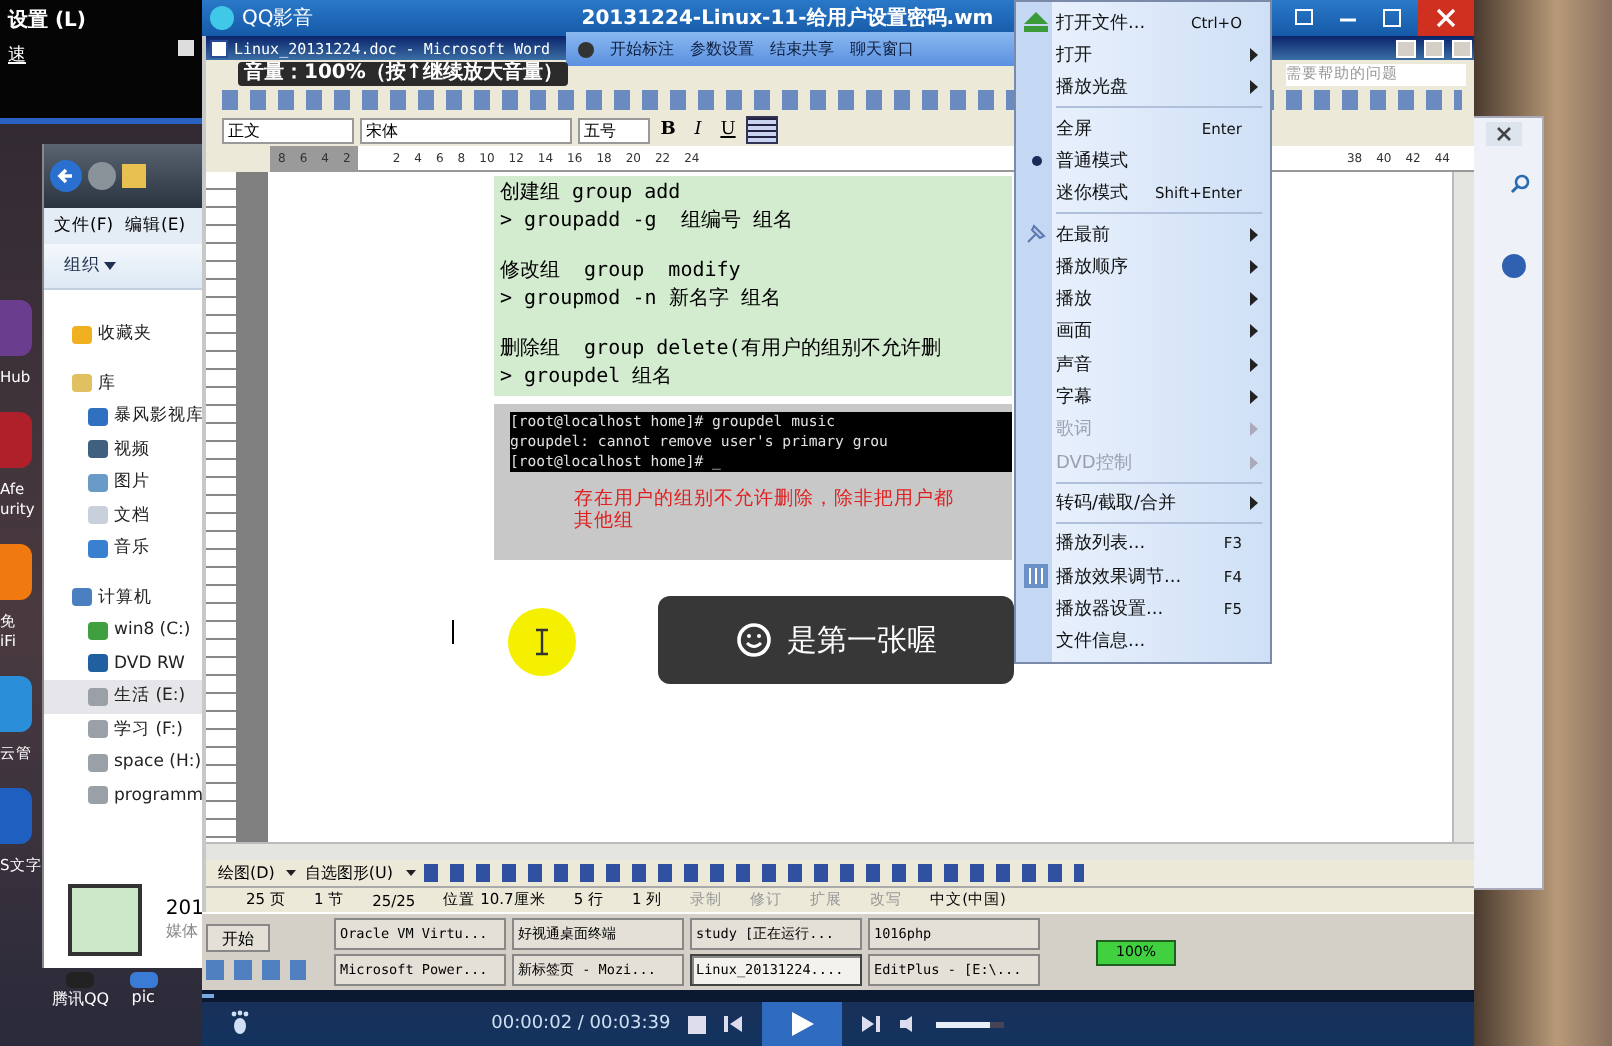 The height and width of the screenshot is (1046, 1612). What do you see at coordinates (105, 920) in the screenshot?
I see `video-thumbnail` at bounding box center [105, 920].